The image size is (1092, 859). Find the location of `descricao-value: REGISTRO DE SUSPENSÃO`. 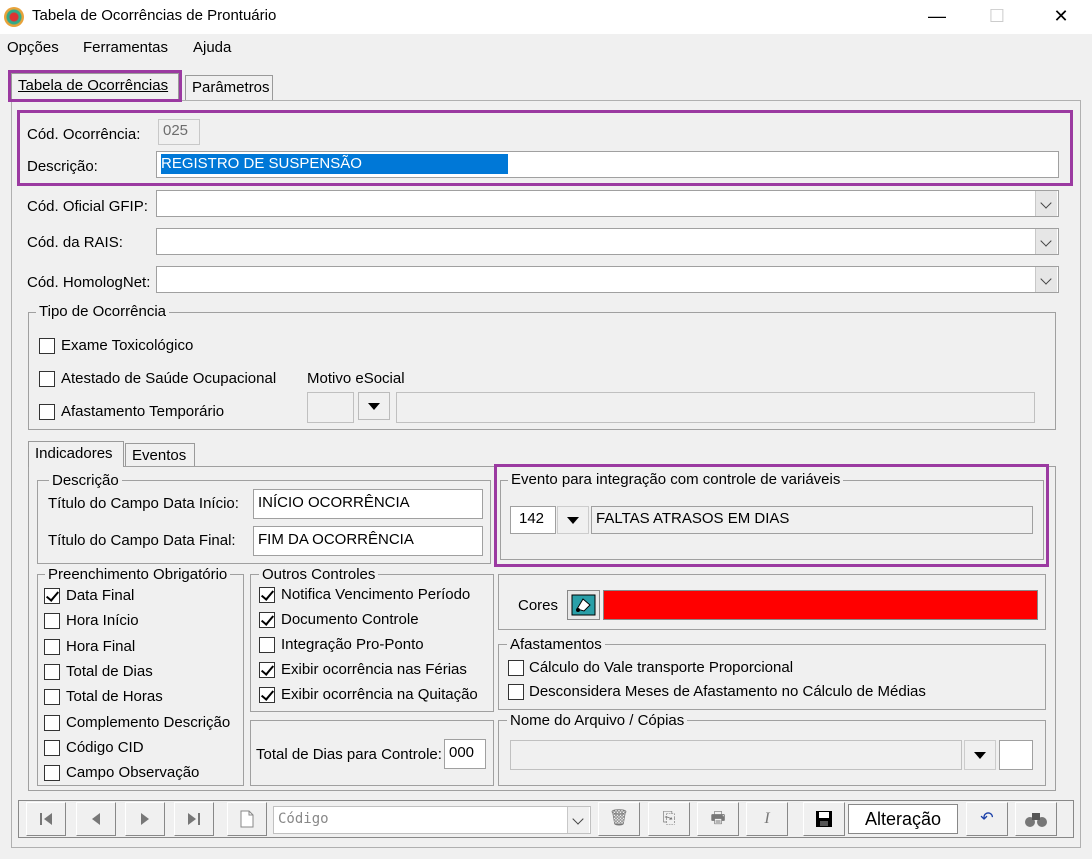

descricao-value: REGISTRO DE SUSPENSÃO is located at coordinates (334, 164).